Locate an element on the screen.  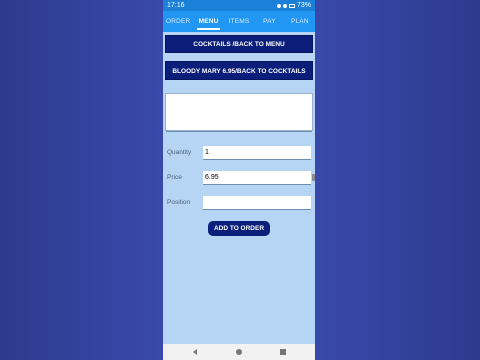
home-icon is located at coordinates (239, 352).